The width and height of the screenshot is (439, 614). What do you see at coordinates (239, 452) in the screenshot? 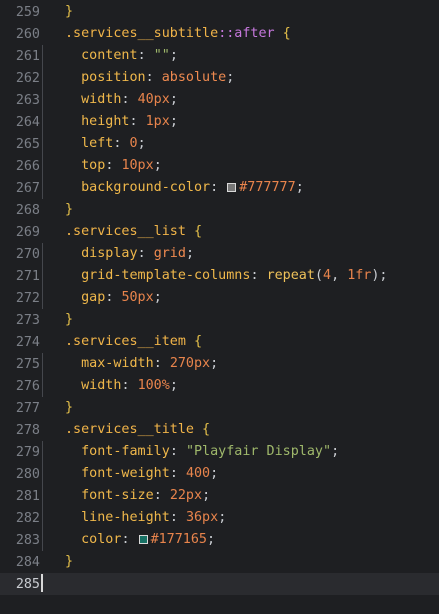
I see `code-text: font-family: "Playfair Display";` at bounding box center [239, 452].